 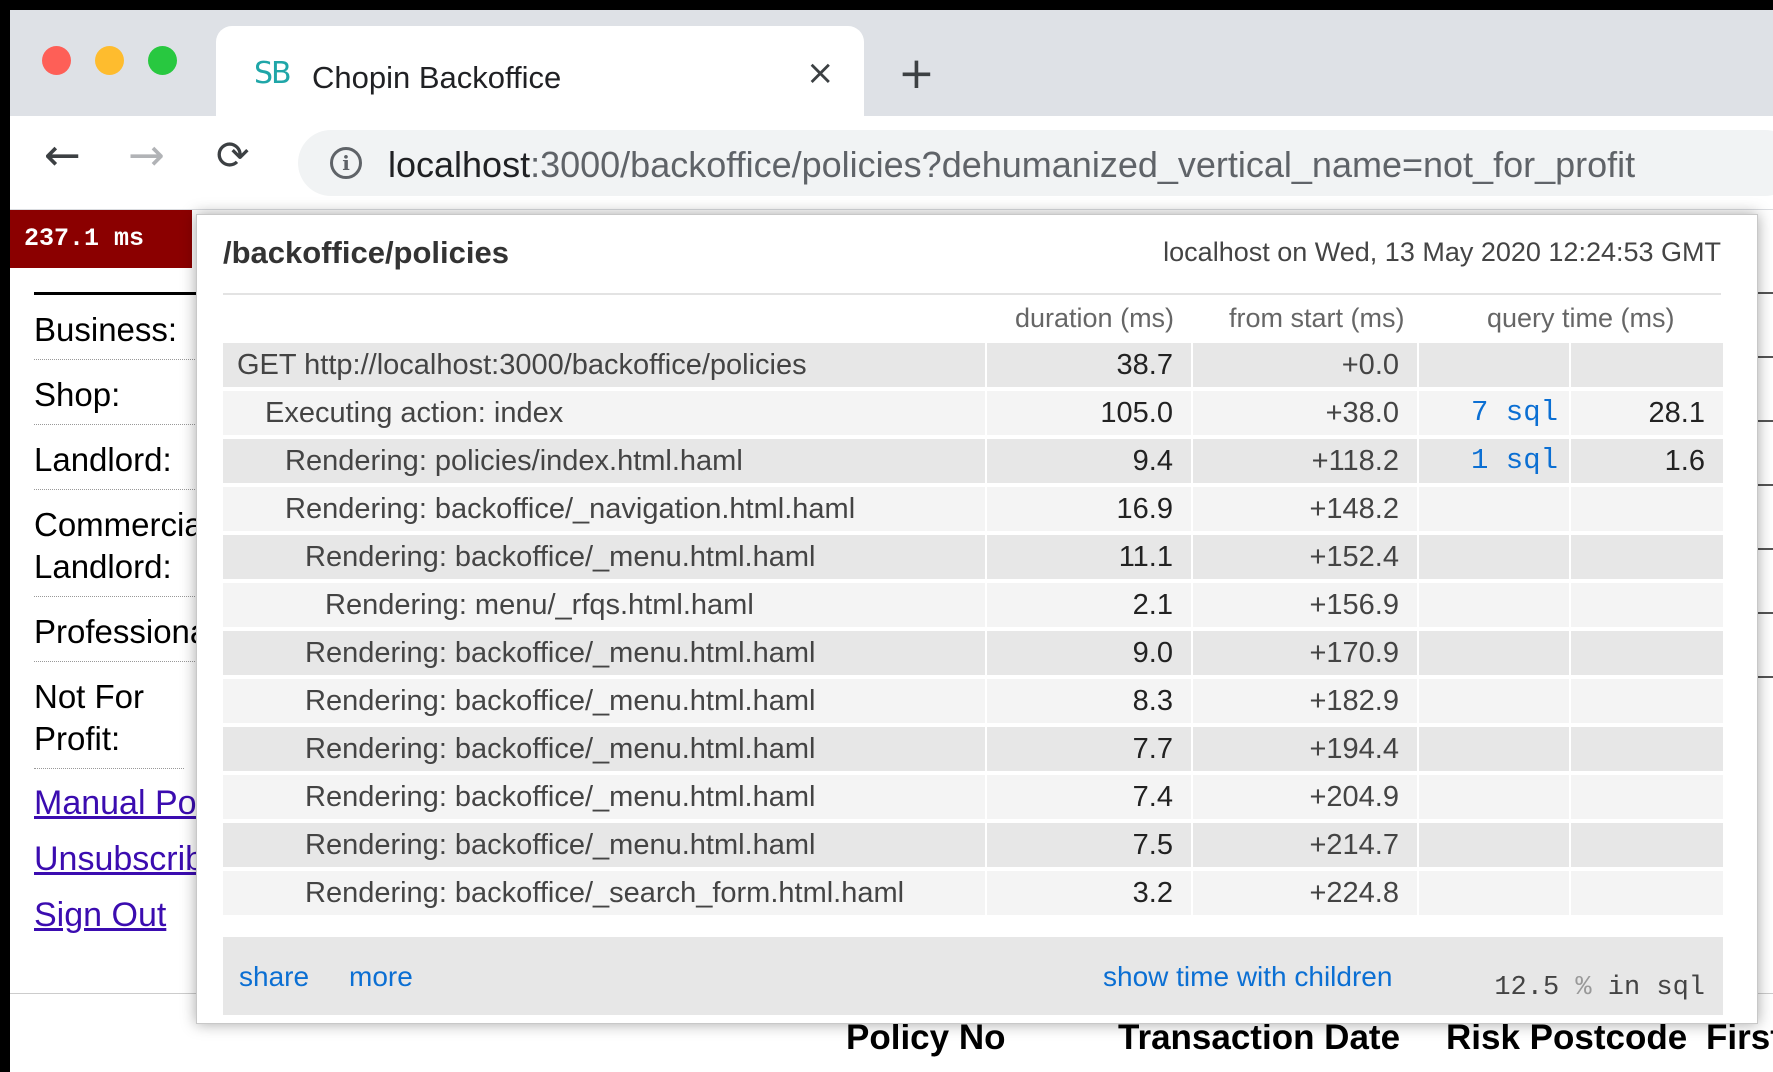 I want to click on step-from-start: +118.2, so click(x=1305, y=461).